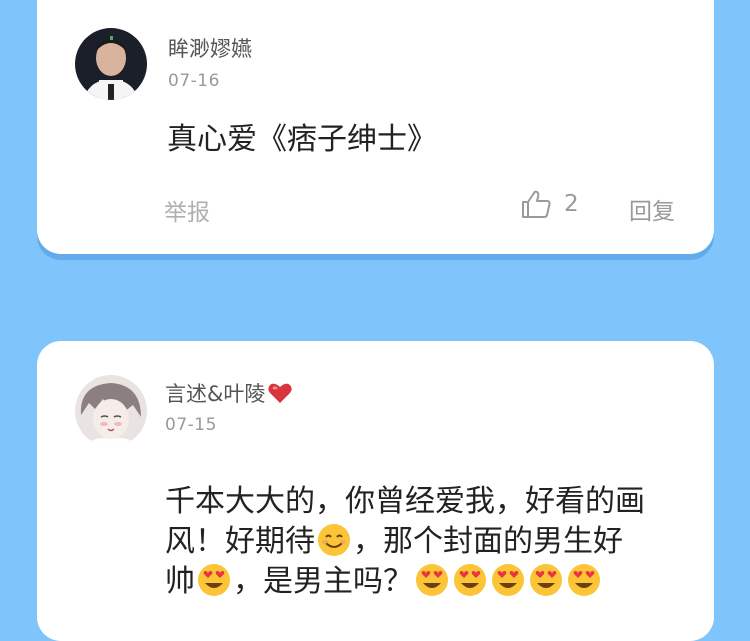 The height and width of the screenshot is (641, 750). What do you see at coordinates (180, 581) in the screenshot?
I see `comment-fragment: 帅` at bounding box center [180, 581].